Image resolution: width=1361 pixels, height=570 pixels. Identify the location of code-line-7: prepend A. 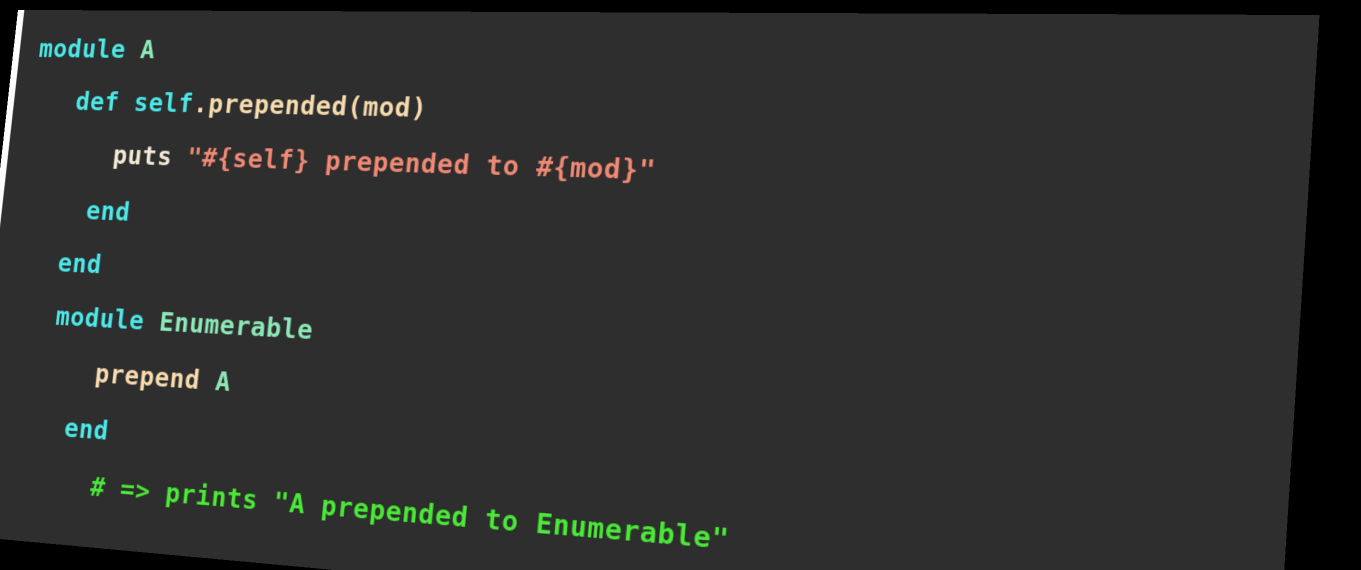
(162, 377).